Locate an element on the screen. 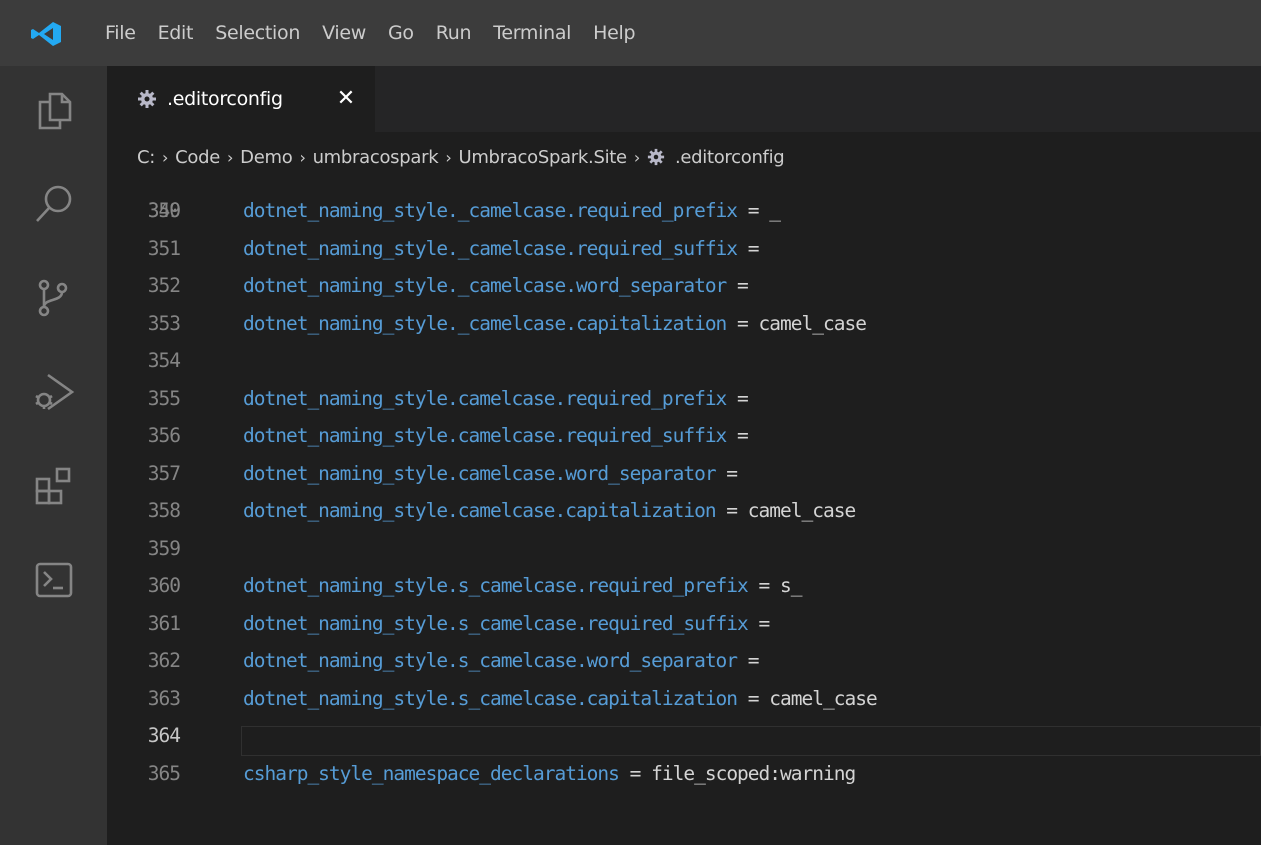  breadcrumb-item-file: .editorconfig is located at coordinates (730, 157).